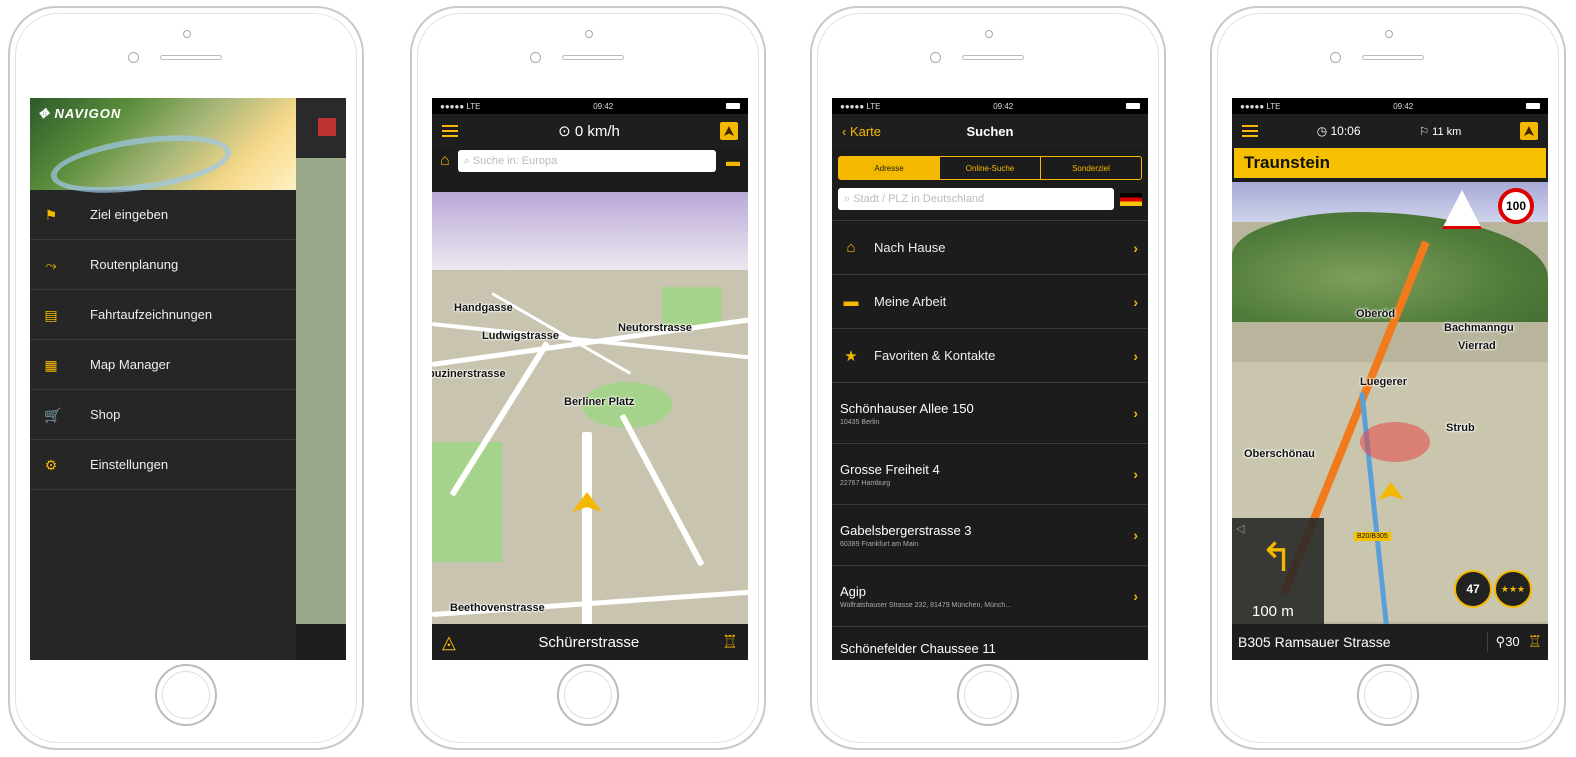  Describe the element at coordinates (51, 214) in the screenshot. I see `flag-icon: ⚑` at that location.